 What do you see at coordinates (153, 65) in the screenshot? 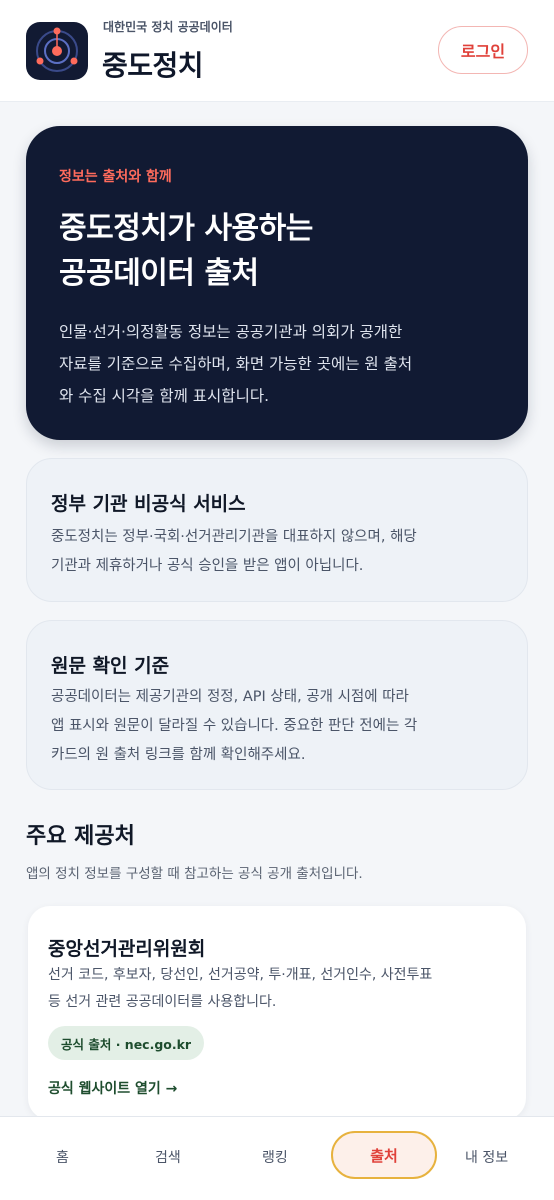
I see `app-title: 중도정치` at bounding box center [153, 65].